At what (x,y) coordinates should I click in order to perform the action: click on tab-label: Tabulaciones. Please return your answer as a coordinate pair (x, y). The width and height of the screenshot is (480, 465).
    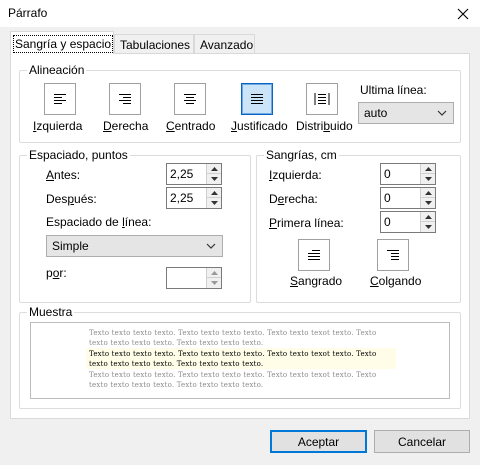
    Looking at the image, I should click on (155, 45).